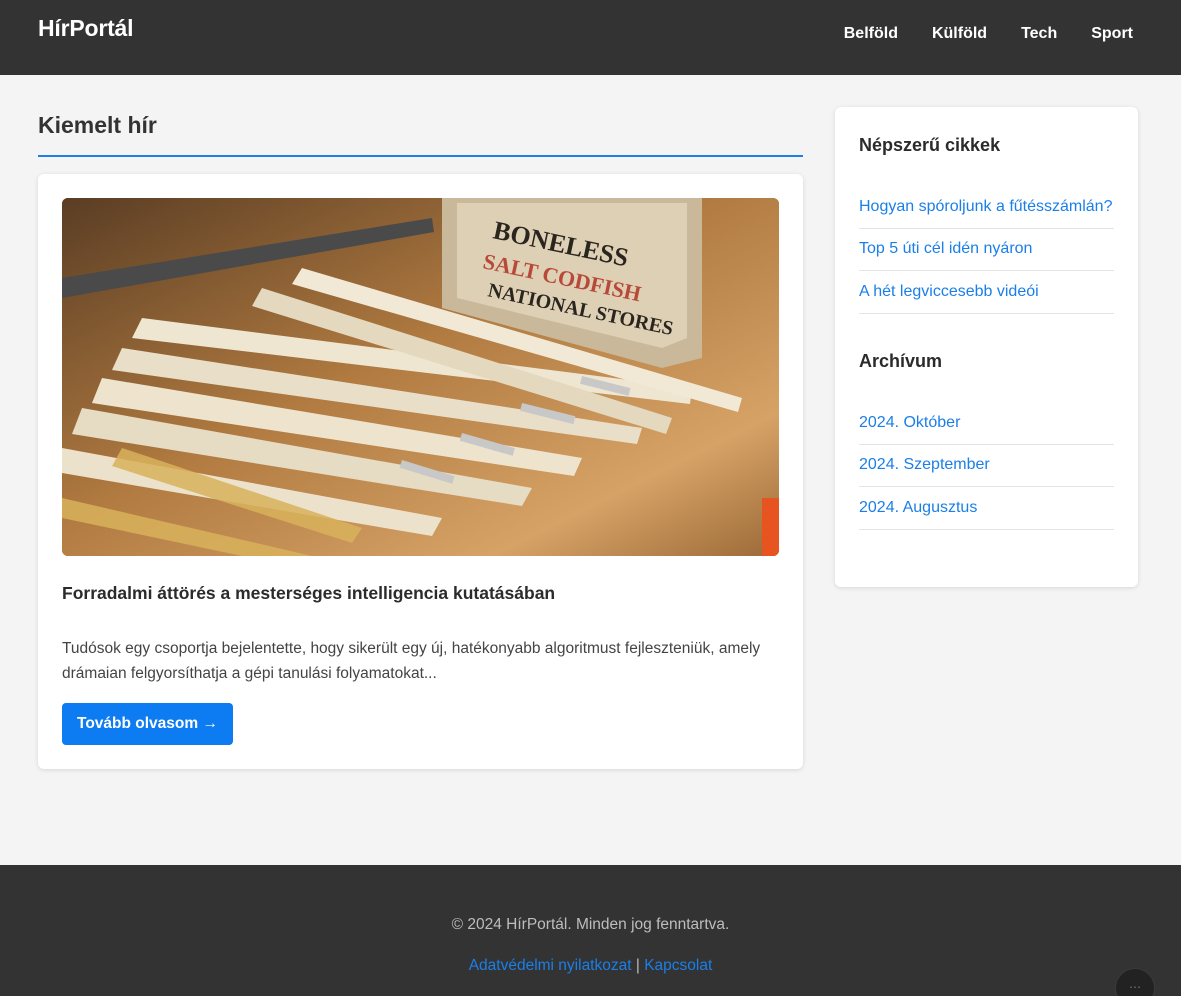  Describe the element at coordinates (678, 965) in the screenshot. I see `contact-link: Kapcsolat` at that location.